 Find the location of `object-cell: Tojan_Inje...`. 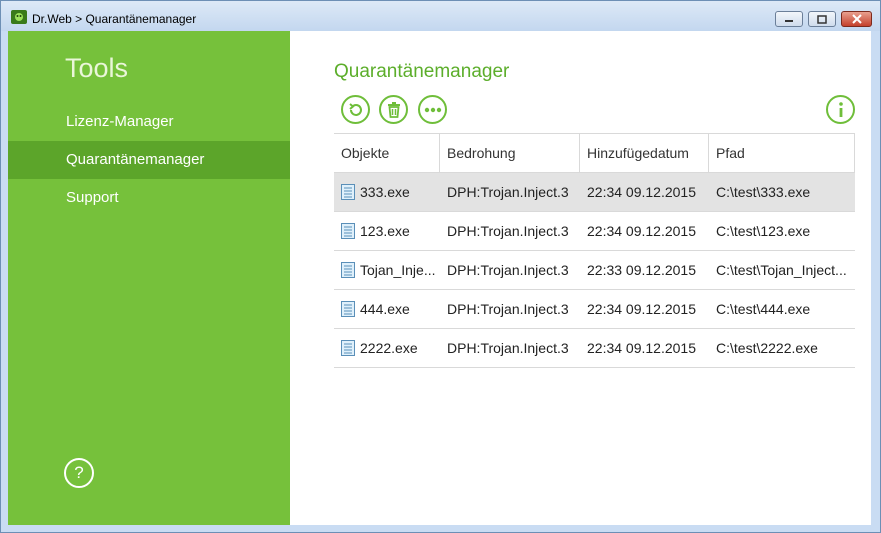

object-cell: Tojan_Inje... is located at coordinates (387, 270).